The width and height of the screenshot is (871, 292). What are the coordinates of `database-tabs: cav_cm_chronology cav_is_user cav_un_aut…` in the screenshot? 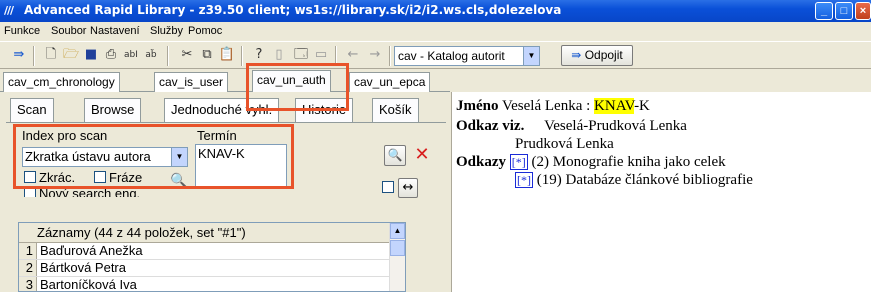 It's located at (225, 81).